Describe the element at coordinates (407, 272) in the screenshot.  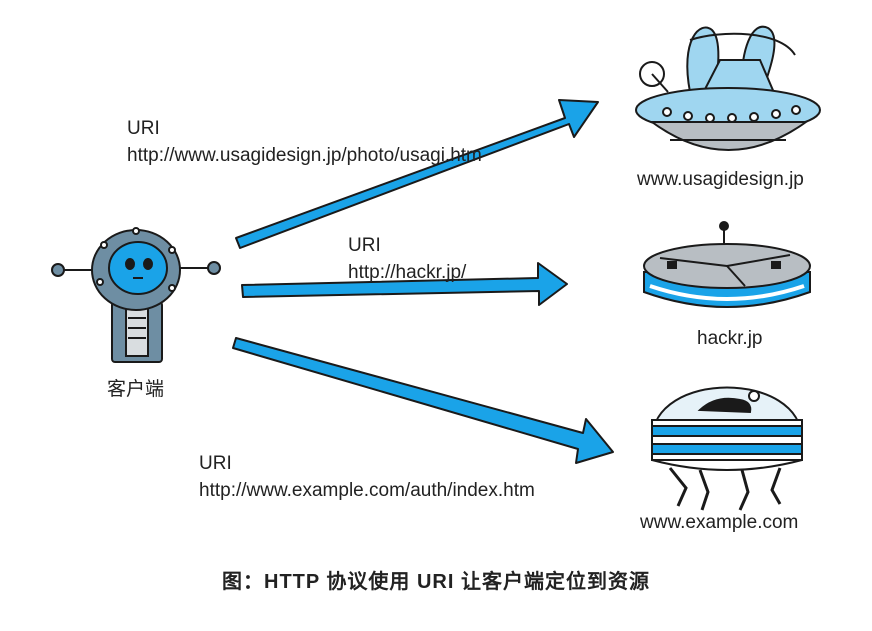
I see `uri-value: http://hackr.jp/` at that location.